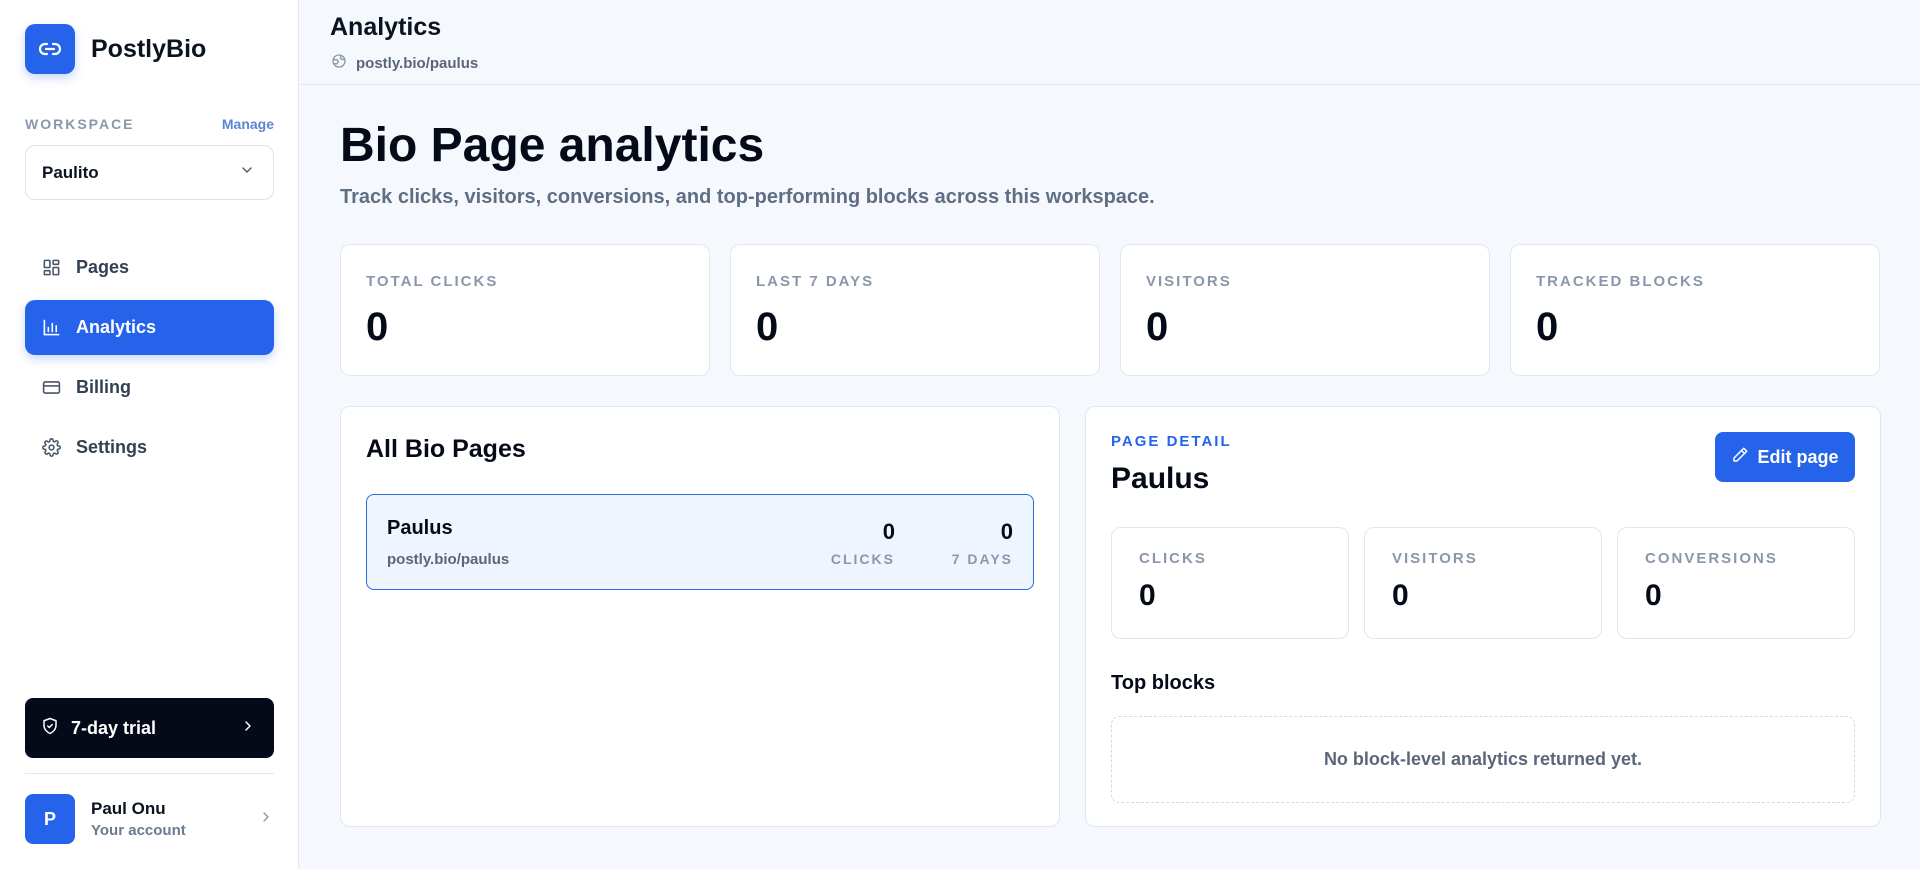 This screenshot has width=1920, height=869. What do you see at coordinates (815, 281) in the screenshot?
I see `stat-label: LAST 7 DAYS` at bounding box center [815, 281].